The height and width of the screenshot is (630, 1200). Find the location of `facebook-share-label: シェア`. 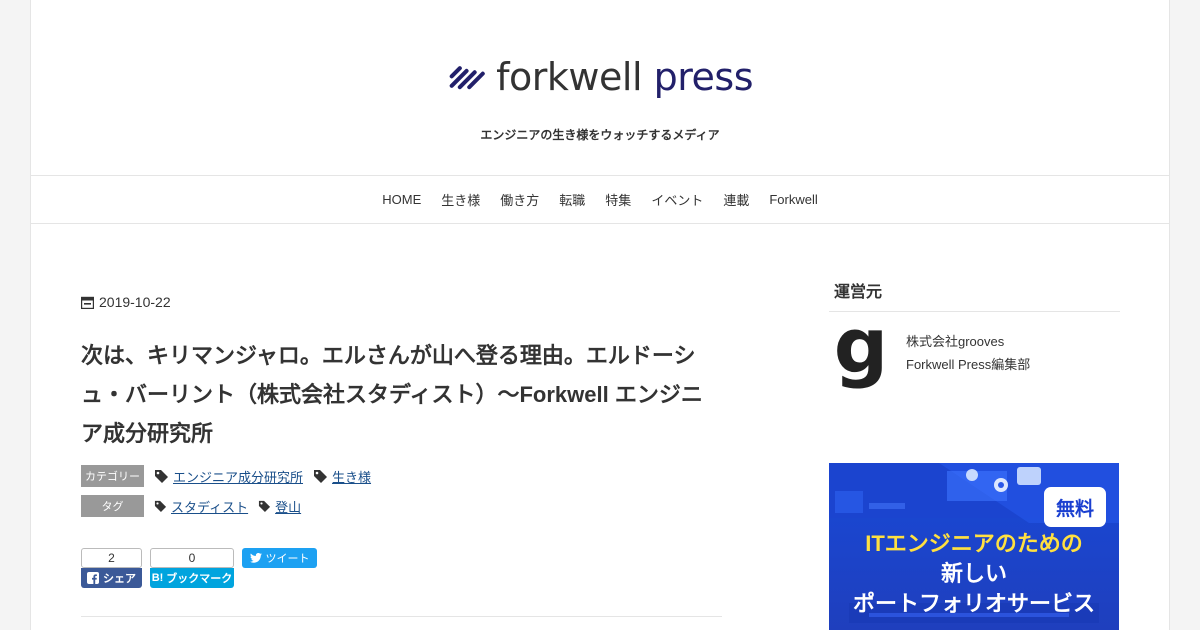

facebook-share-label: シェア is located at coordinates (119, 579).